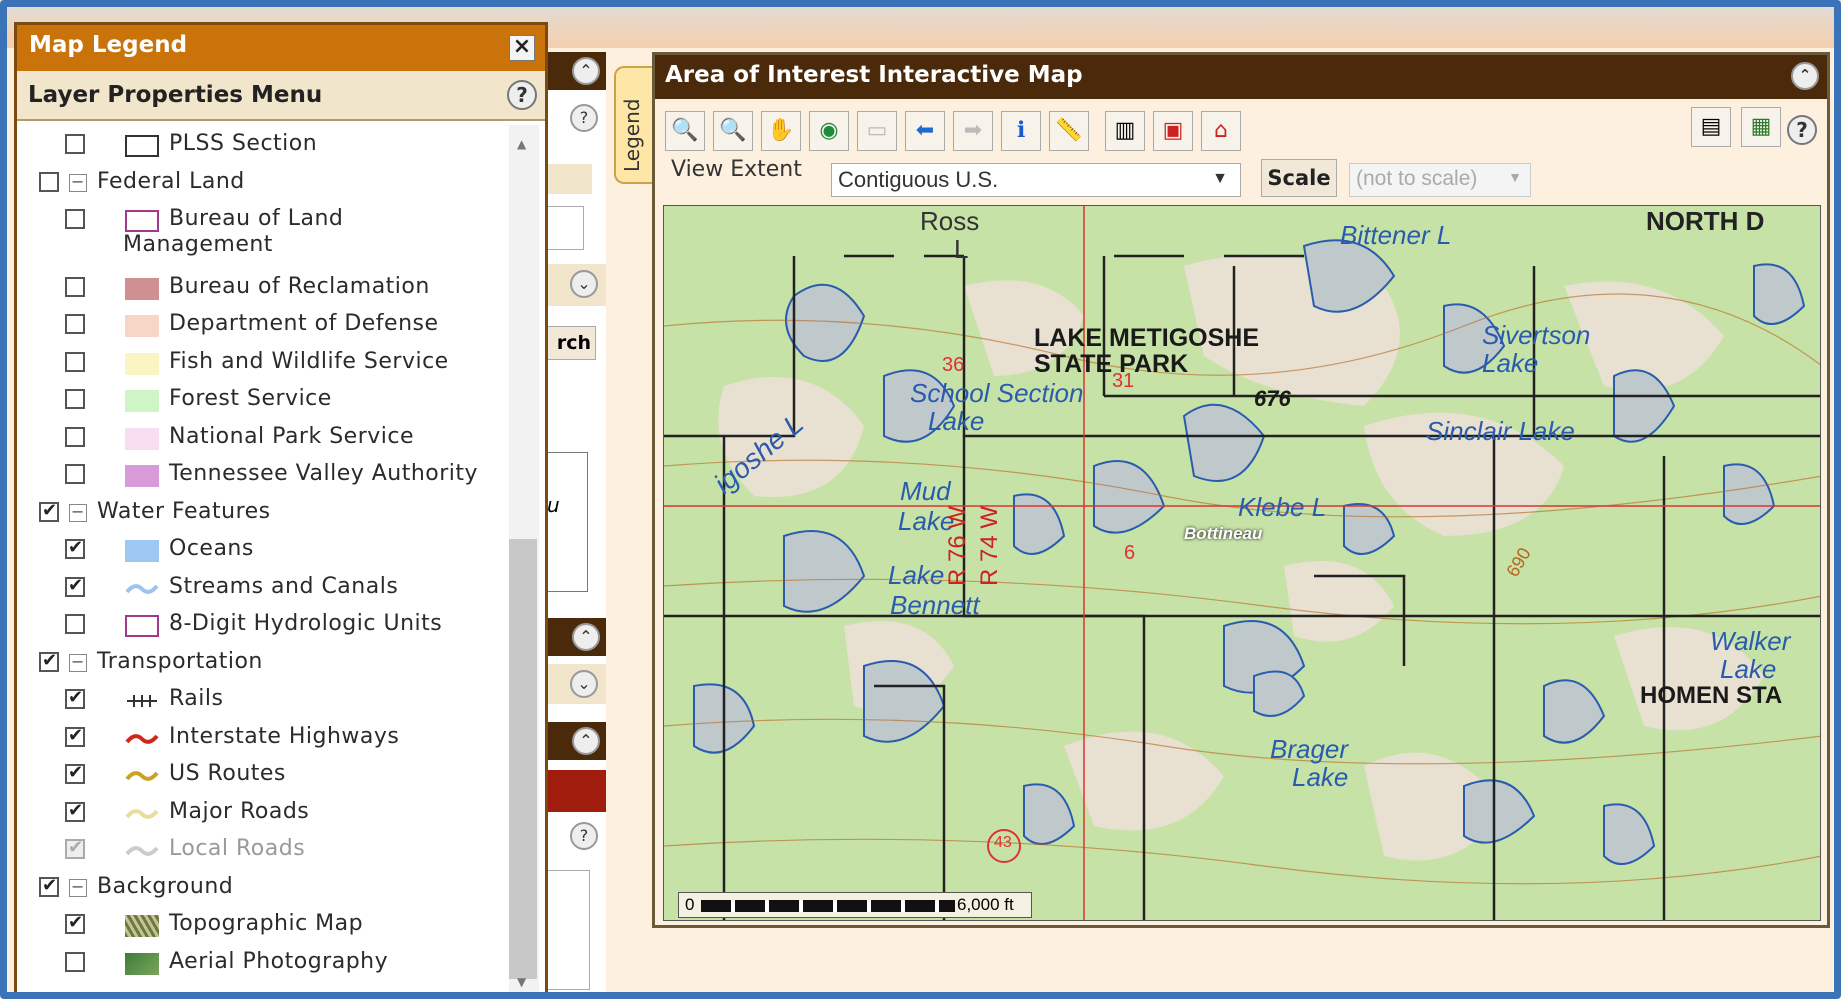  I want to click on map-label-bottineau: Bottineau, so click(1223, 533).